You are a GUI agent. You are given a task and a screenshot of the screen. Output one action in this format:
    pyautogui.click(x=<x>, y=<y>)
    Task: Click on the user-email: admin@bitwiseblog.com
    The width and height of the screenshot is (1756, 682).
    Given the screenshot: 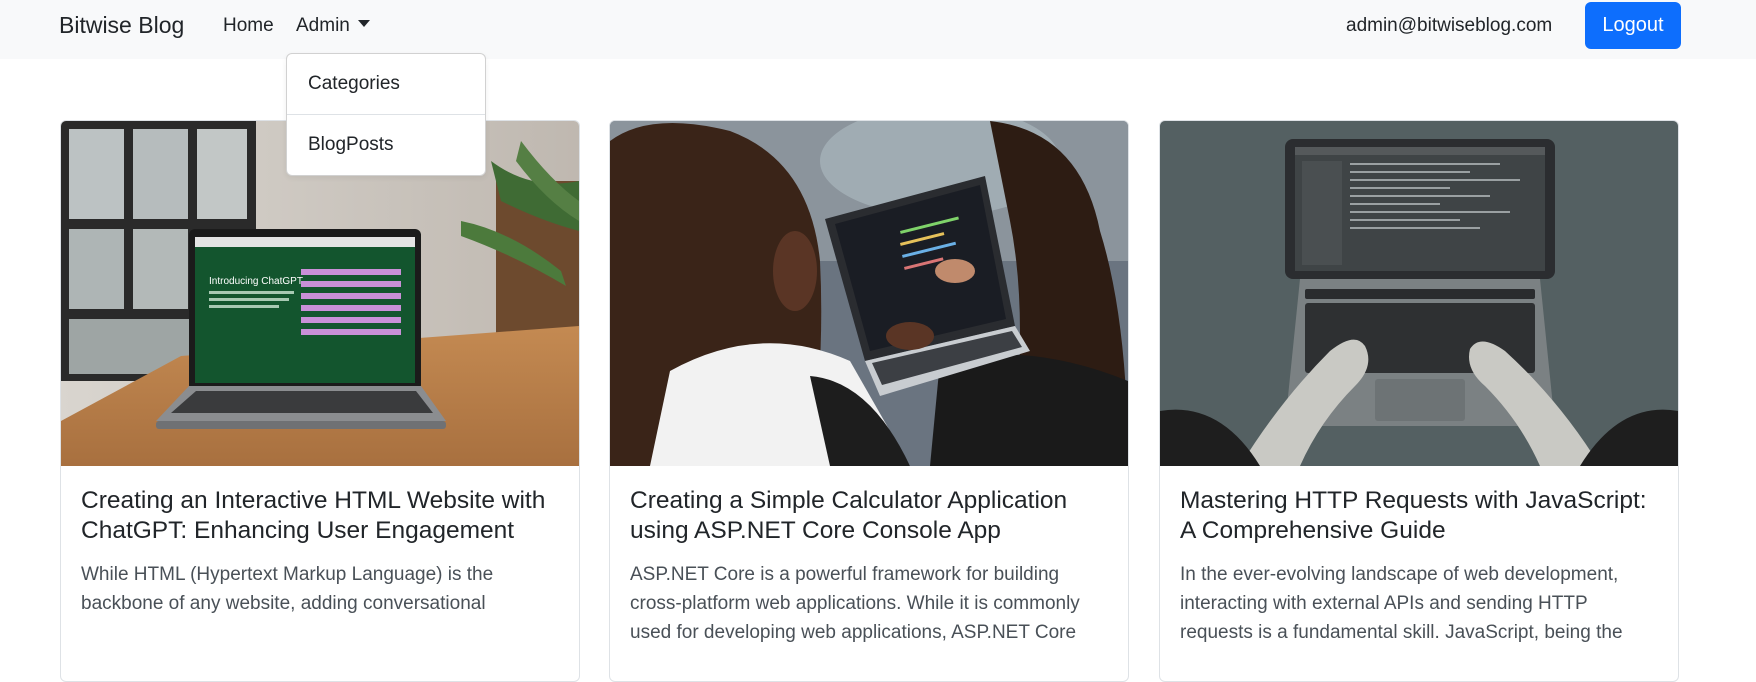 What is the action you would take?
    pyautogui.click(x=1449, y=25)
    